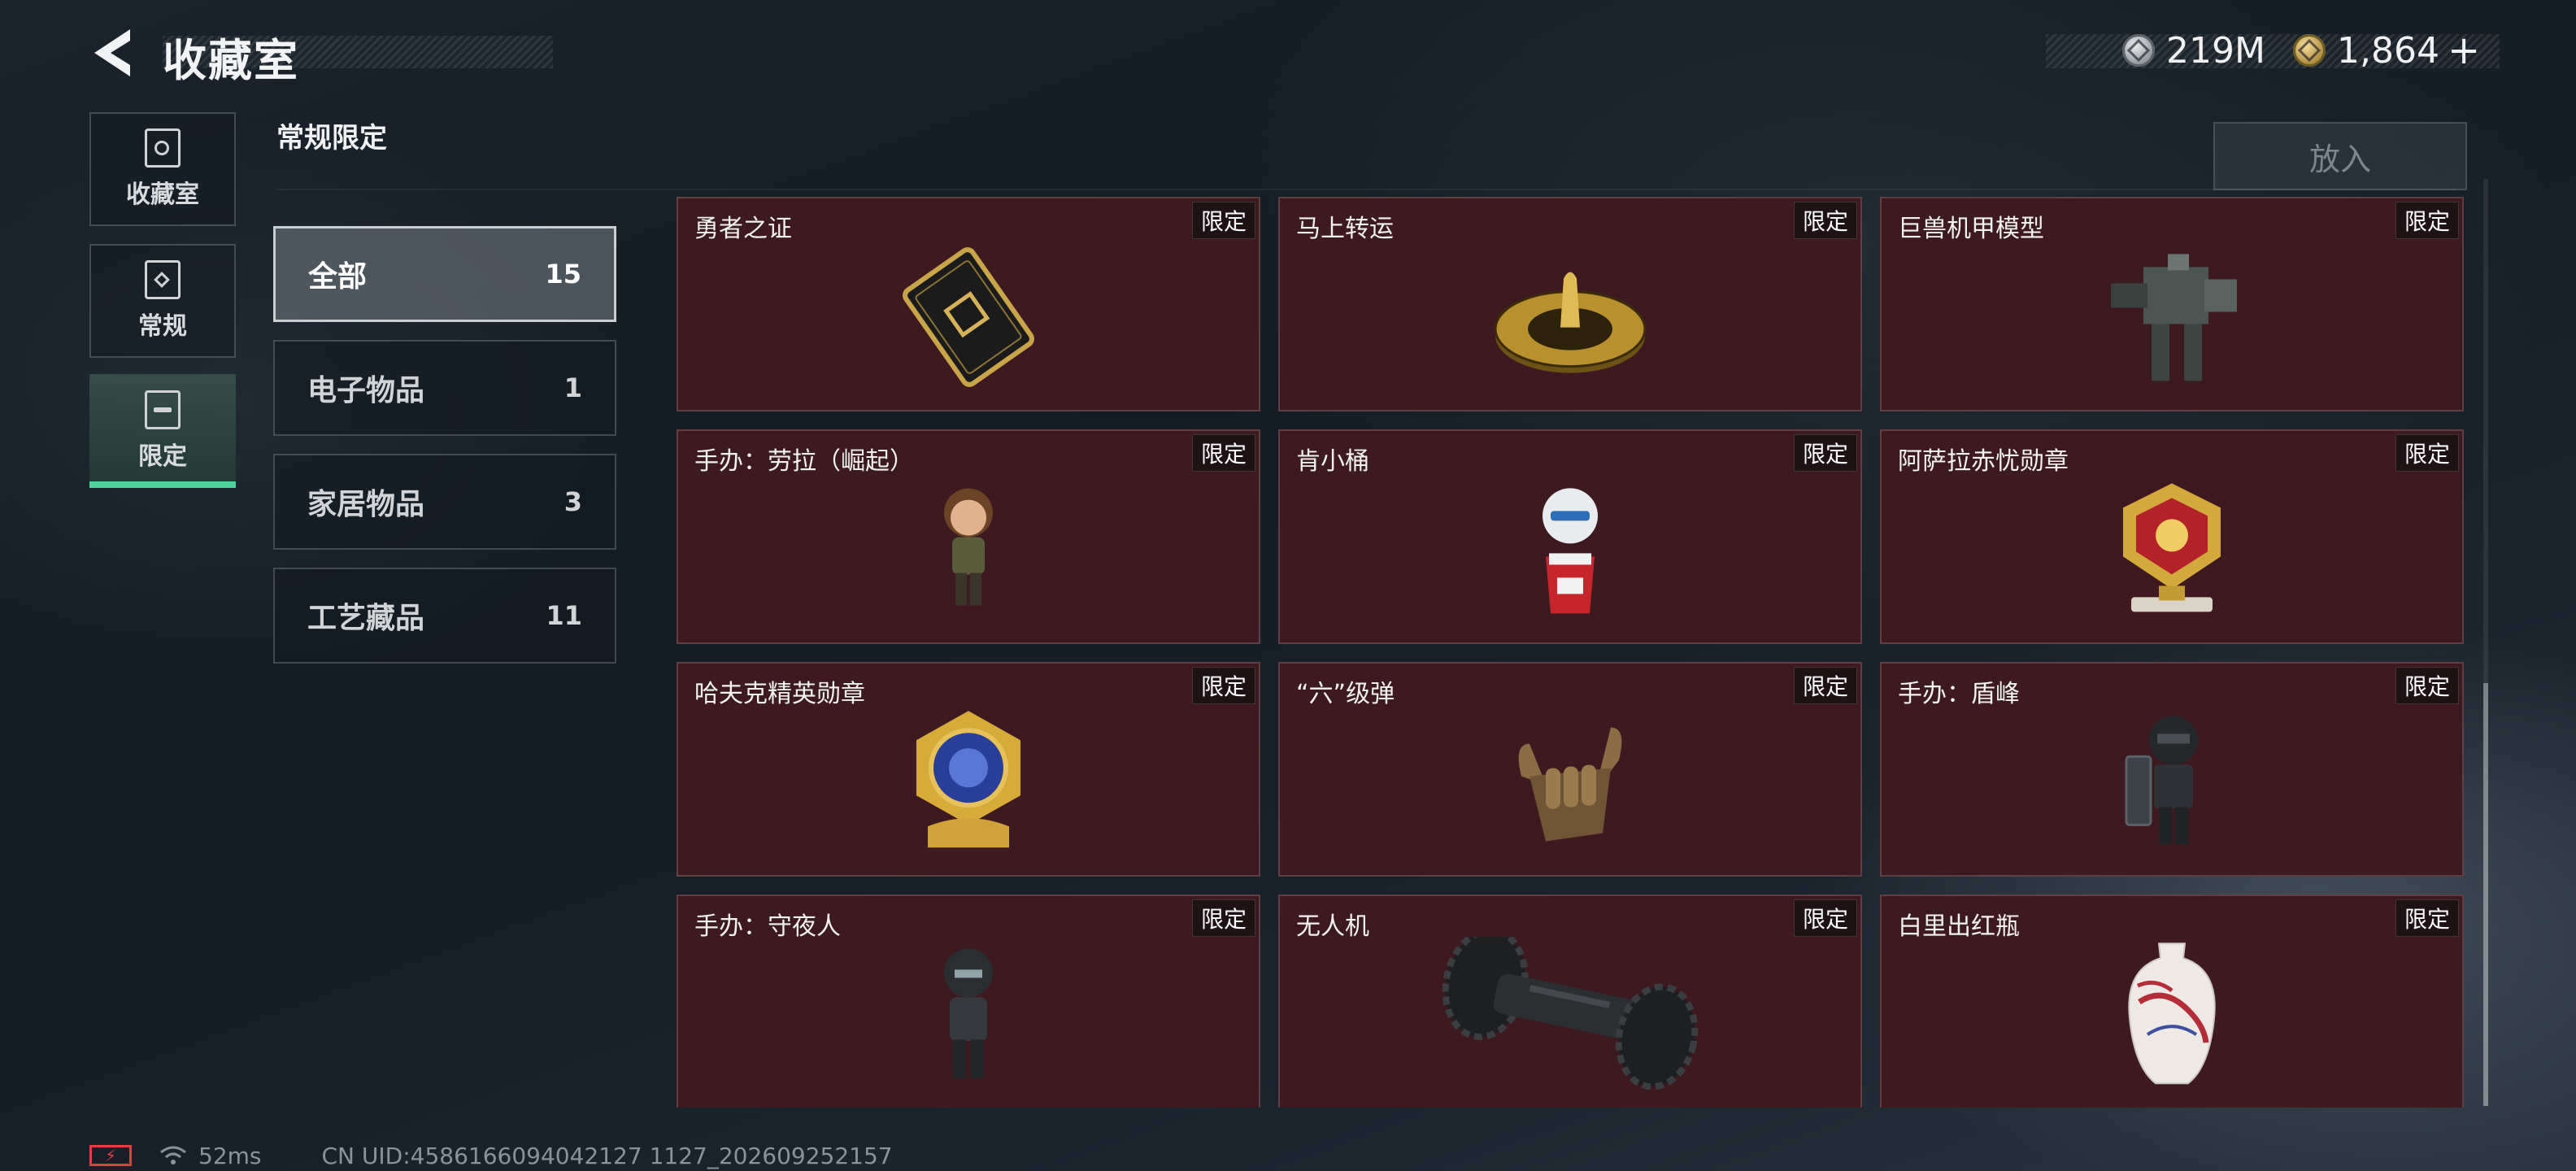 This screenshot has height=1171, width=2576. What do you see at coordinates (111, 1155) in the screenshot?
I see `battery-charging-icon: ⚡` at bounding box center [111, 1155].